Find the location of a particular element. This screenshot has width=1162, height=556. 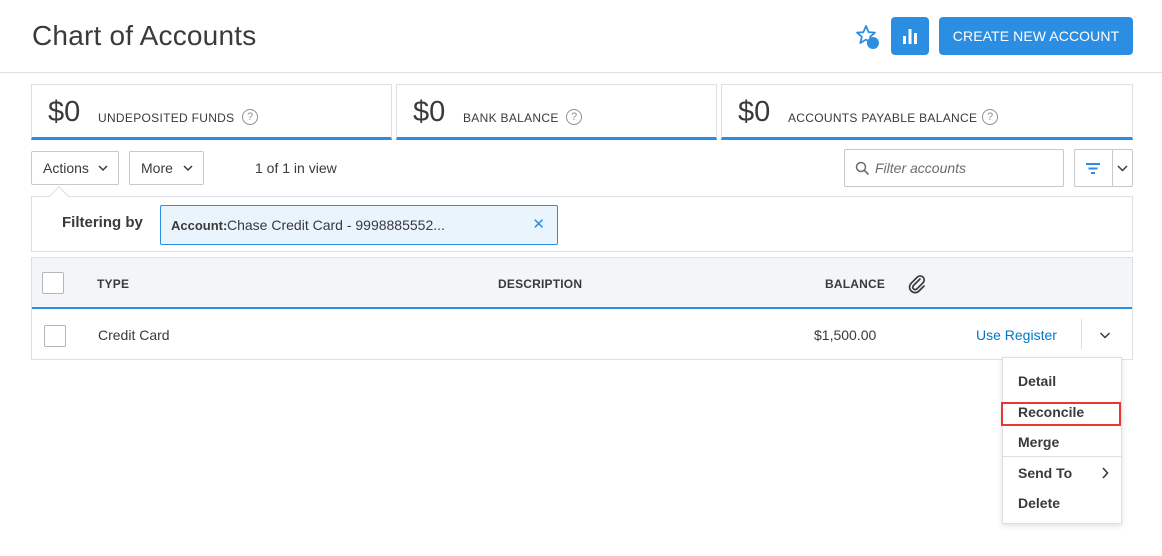

create-new-account-button: CREATE NEW ACCOUNT is located at coordinates (1036, 36).